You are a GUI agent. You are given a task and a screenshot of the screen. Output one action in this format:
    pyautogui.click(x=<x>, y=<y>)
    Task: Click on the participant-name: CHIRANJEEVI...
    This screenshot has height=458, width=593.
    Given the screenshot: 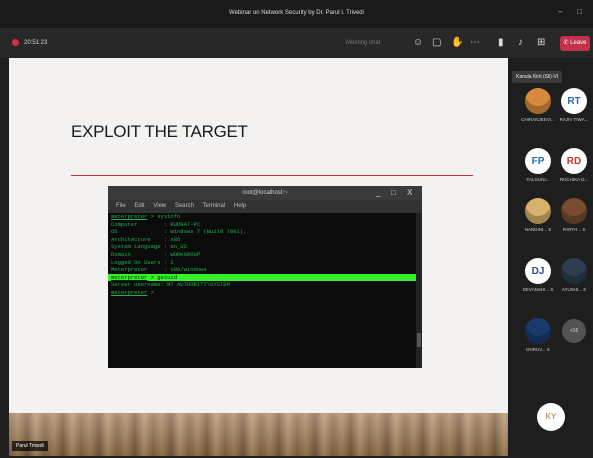 What is the action you would take?
    pyautogui.click(x=538, y=119)
    